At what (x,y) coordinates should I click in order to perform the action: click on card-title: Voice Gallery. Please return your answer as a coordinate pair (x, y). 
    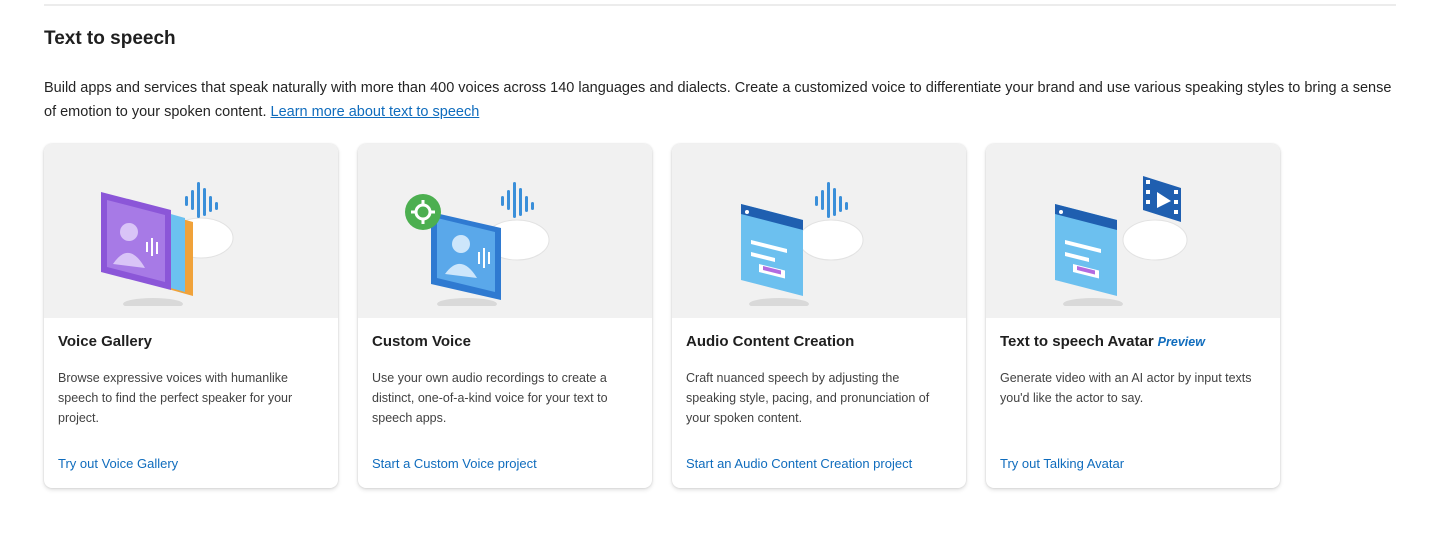
    Looking at the image, I should click on (105, 341).